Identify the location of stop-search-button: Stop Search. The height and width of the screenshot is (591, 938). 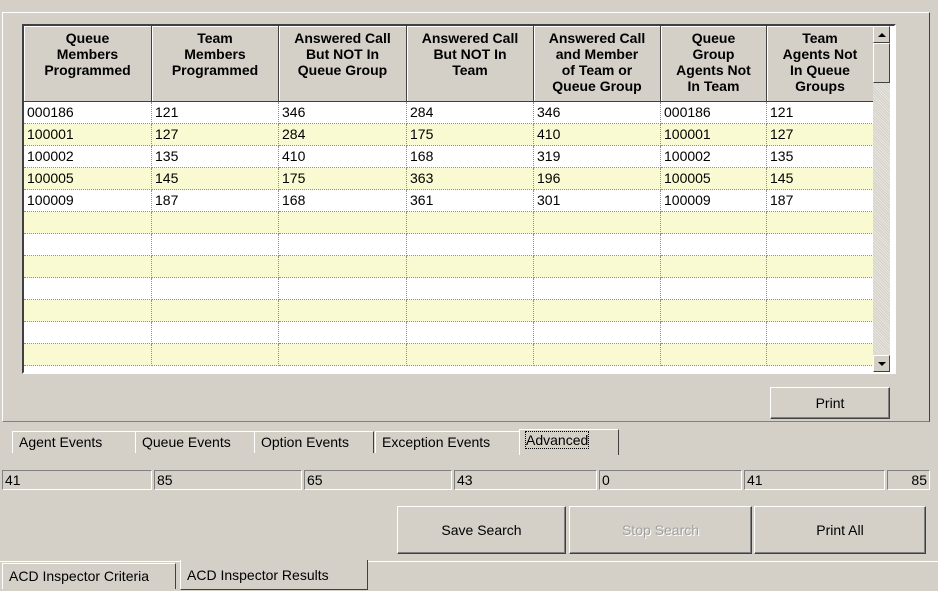
(660, 530).